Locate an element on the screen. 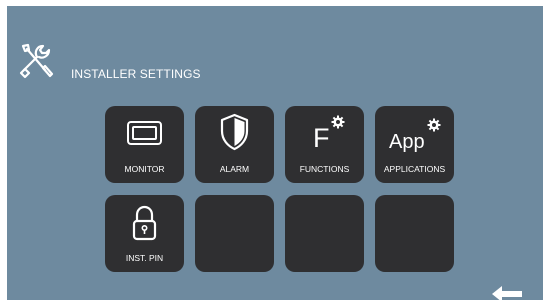 This screenshot has height=300, width=543. functions-gear-icon: F is located at coordinates (324, 134).